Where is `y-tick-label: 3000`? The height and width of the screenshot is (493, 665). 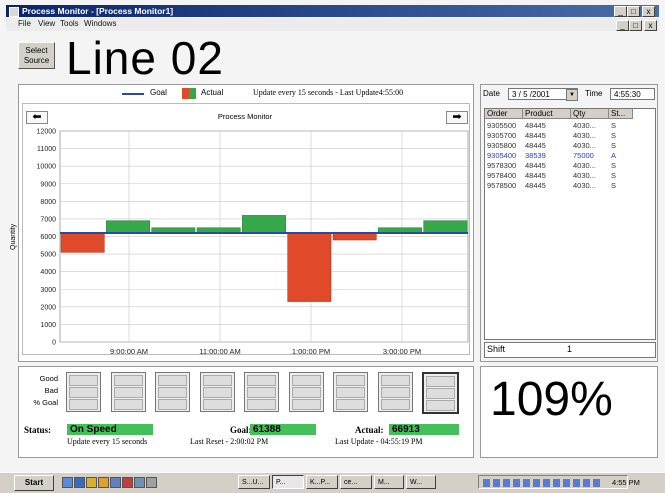
y-tick-label: 3000 is located at coordinates (48, 290).